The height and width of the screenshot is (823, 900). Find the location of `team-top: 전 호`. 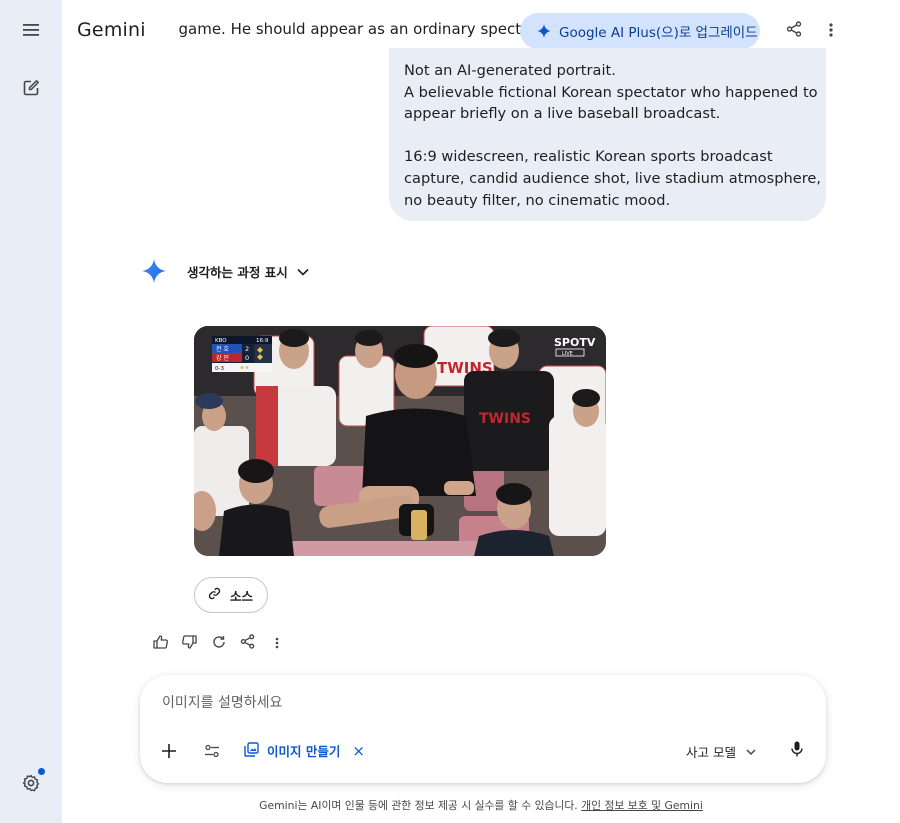

team-top: 전 호 is located at coordinates (222, 349).